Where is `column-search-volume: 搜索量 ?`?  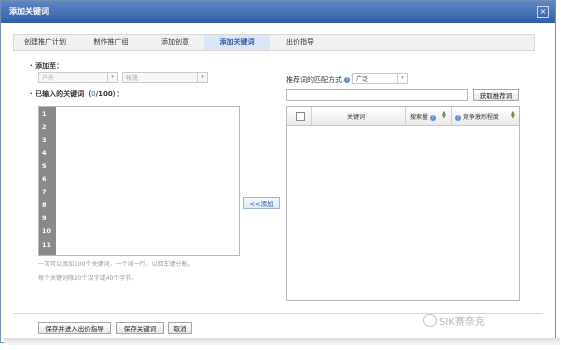
column-search-volume: 搜索量 ? is located at coordinates (423, 116).